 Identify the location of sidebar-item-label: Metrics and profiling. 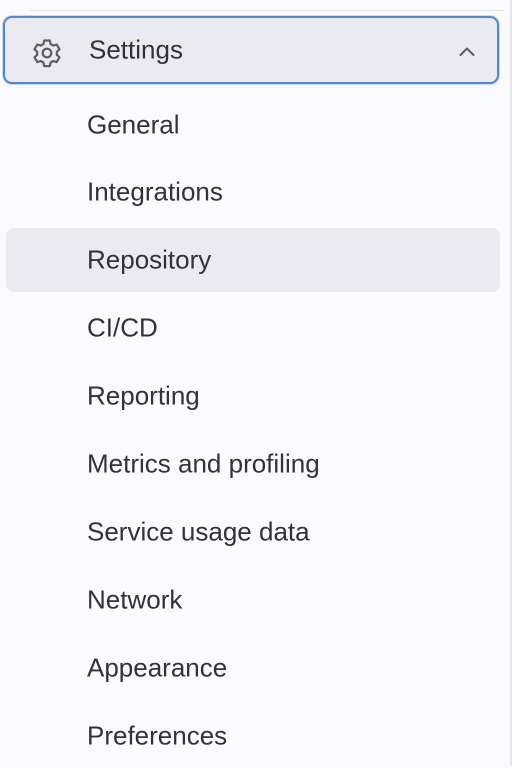
(203, 463).